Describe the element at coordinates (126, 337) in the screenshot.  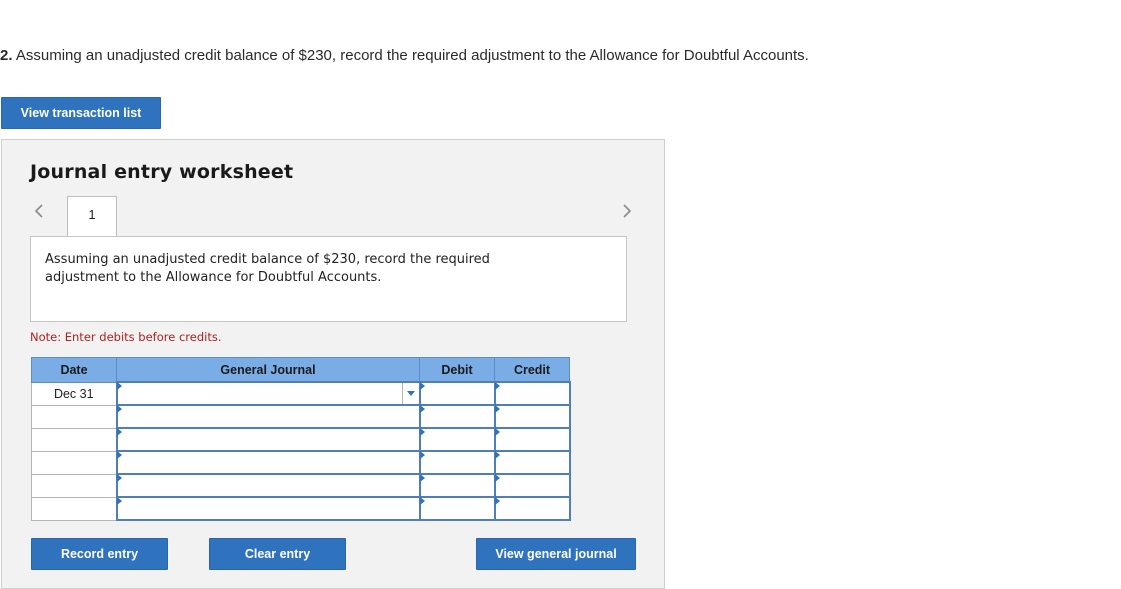
I see `entry-note: Note: Enter debits before credits.` at that location.